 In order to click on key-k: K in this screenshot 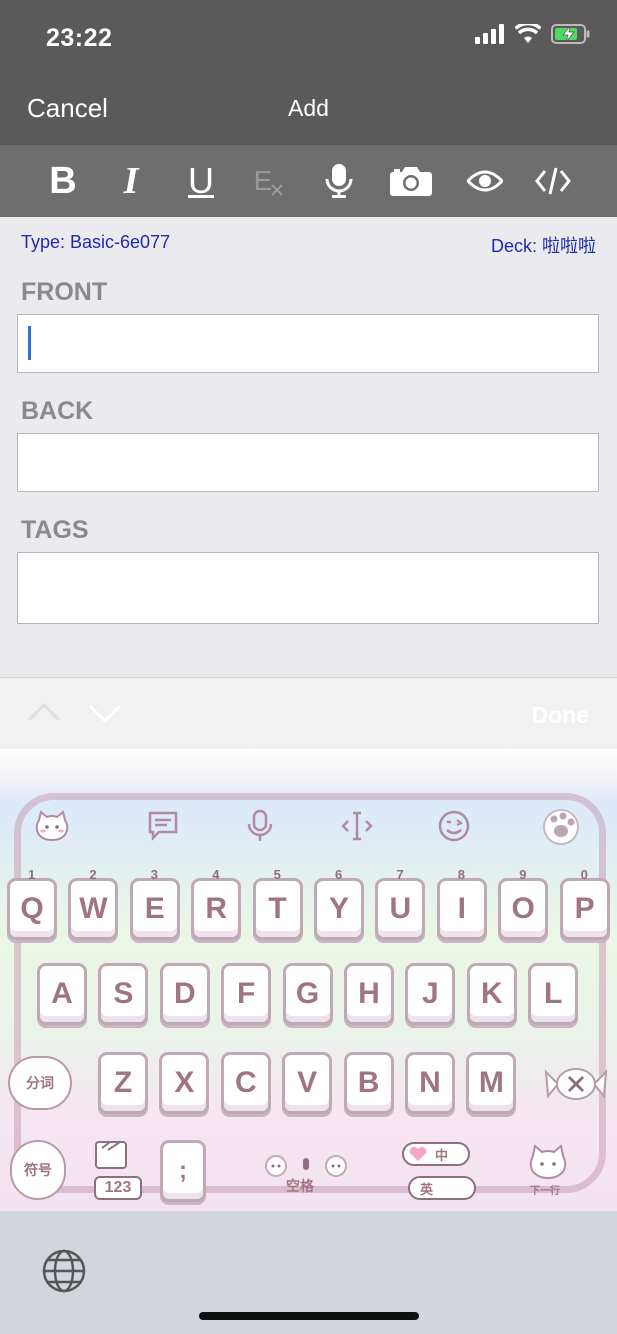, I will do `click(491, 994)`.